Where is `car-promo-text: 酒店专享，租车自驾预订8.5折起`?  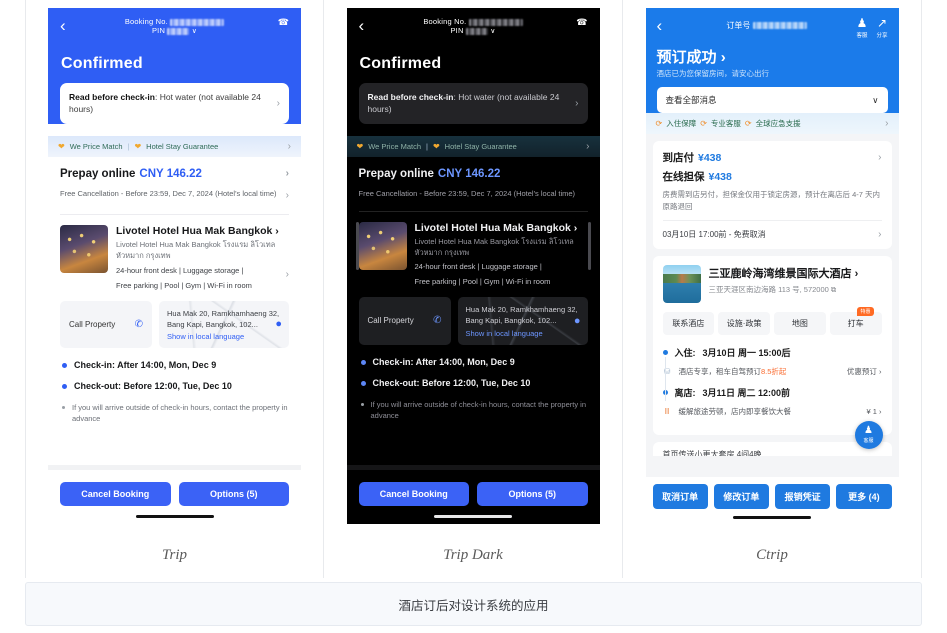 car-promo-text: 酒店专享，租车自驾预订8.5折起 is located at coordinates (759, 371).